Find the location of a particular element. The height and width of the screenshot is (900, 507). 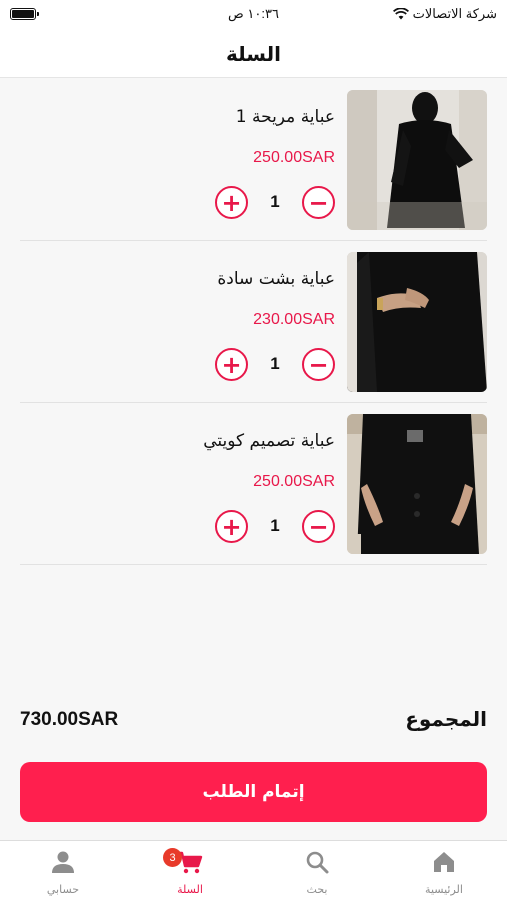

battery-icon is located at coordinates (24, 14).